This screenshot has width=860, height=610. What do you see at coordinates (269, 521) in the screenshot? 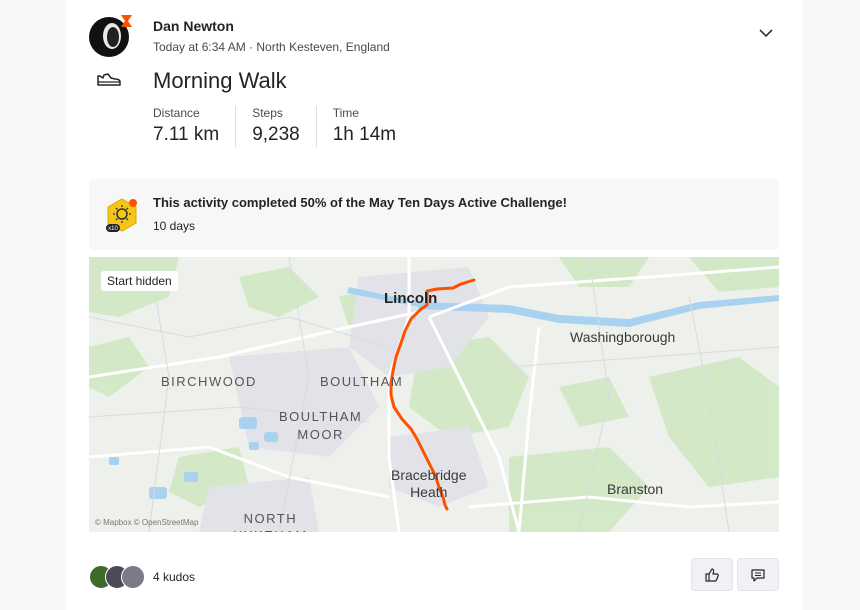
I see `map-label-north-hykeham: NORTH HYKEHAM` at bounding box center [269, 521].